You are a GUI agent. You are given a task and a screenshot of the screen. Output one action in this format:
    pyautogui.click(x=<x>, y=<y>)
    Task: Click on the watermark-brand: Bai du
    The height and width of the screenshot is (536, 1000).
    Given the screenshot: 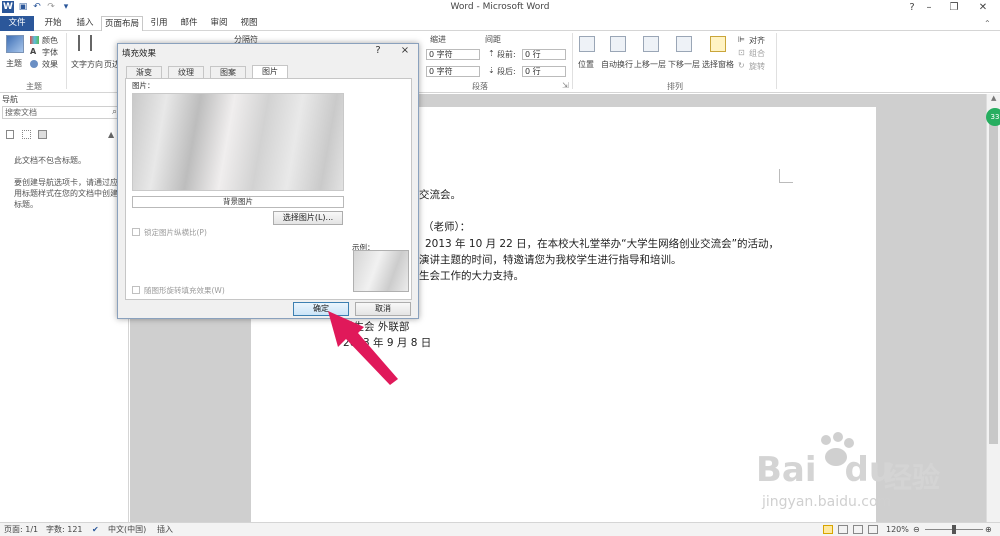 What is the action you would take?
    pyautogui.click(x=825, y=470)
    